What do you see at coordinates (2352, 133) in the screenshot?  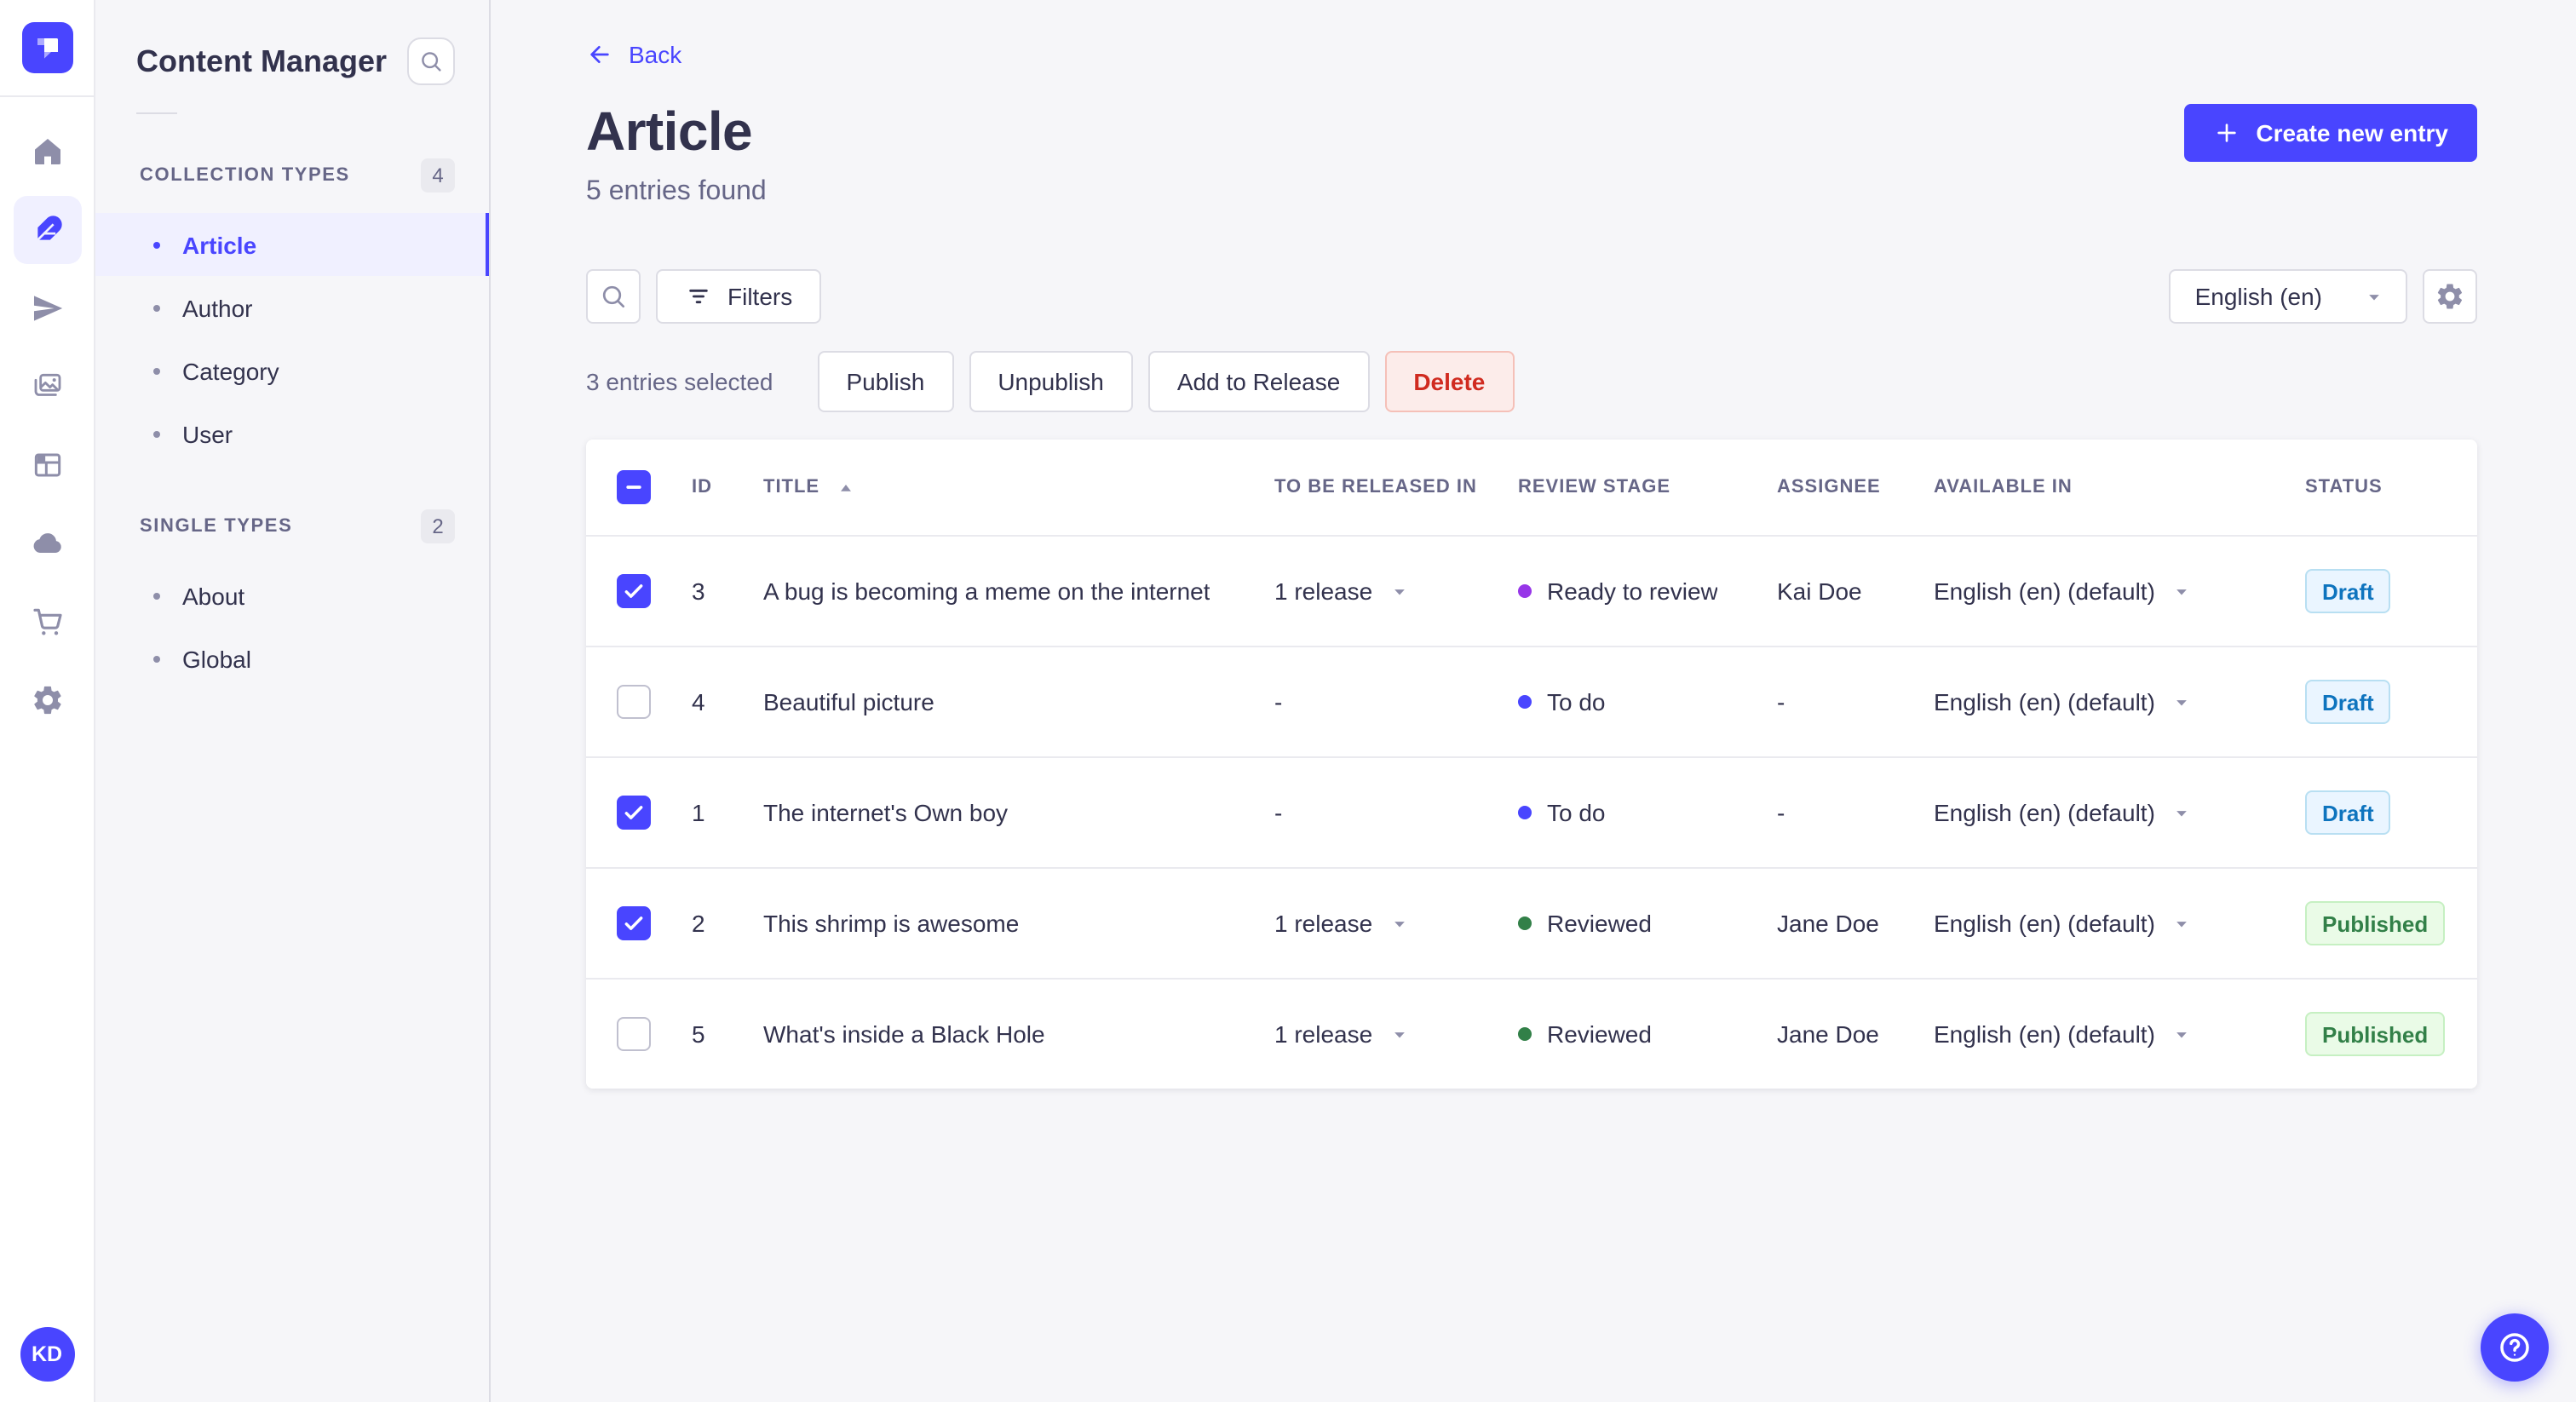 I see `create-entry-label: Create new entry` at bounding box center [2352, 133].